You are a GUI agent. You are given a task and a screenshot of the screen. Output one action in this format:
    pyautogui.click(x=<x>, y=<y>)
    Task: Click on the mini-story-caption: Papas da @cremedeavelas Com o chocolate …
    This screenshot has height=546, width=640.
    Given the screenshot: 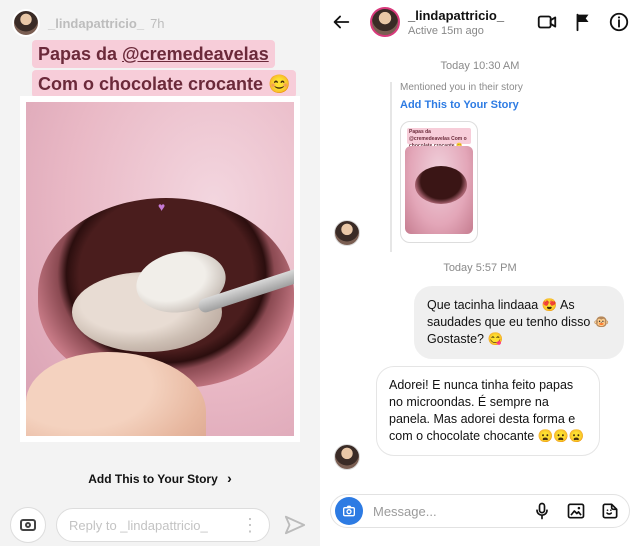 What is the action you would take?
    pyautogui.click(x=439, y=138)
    